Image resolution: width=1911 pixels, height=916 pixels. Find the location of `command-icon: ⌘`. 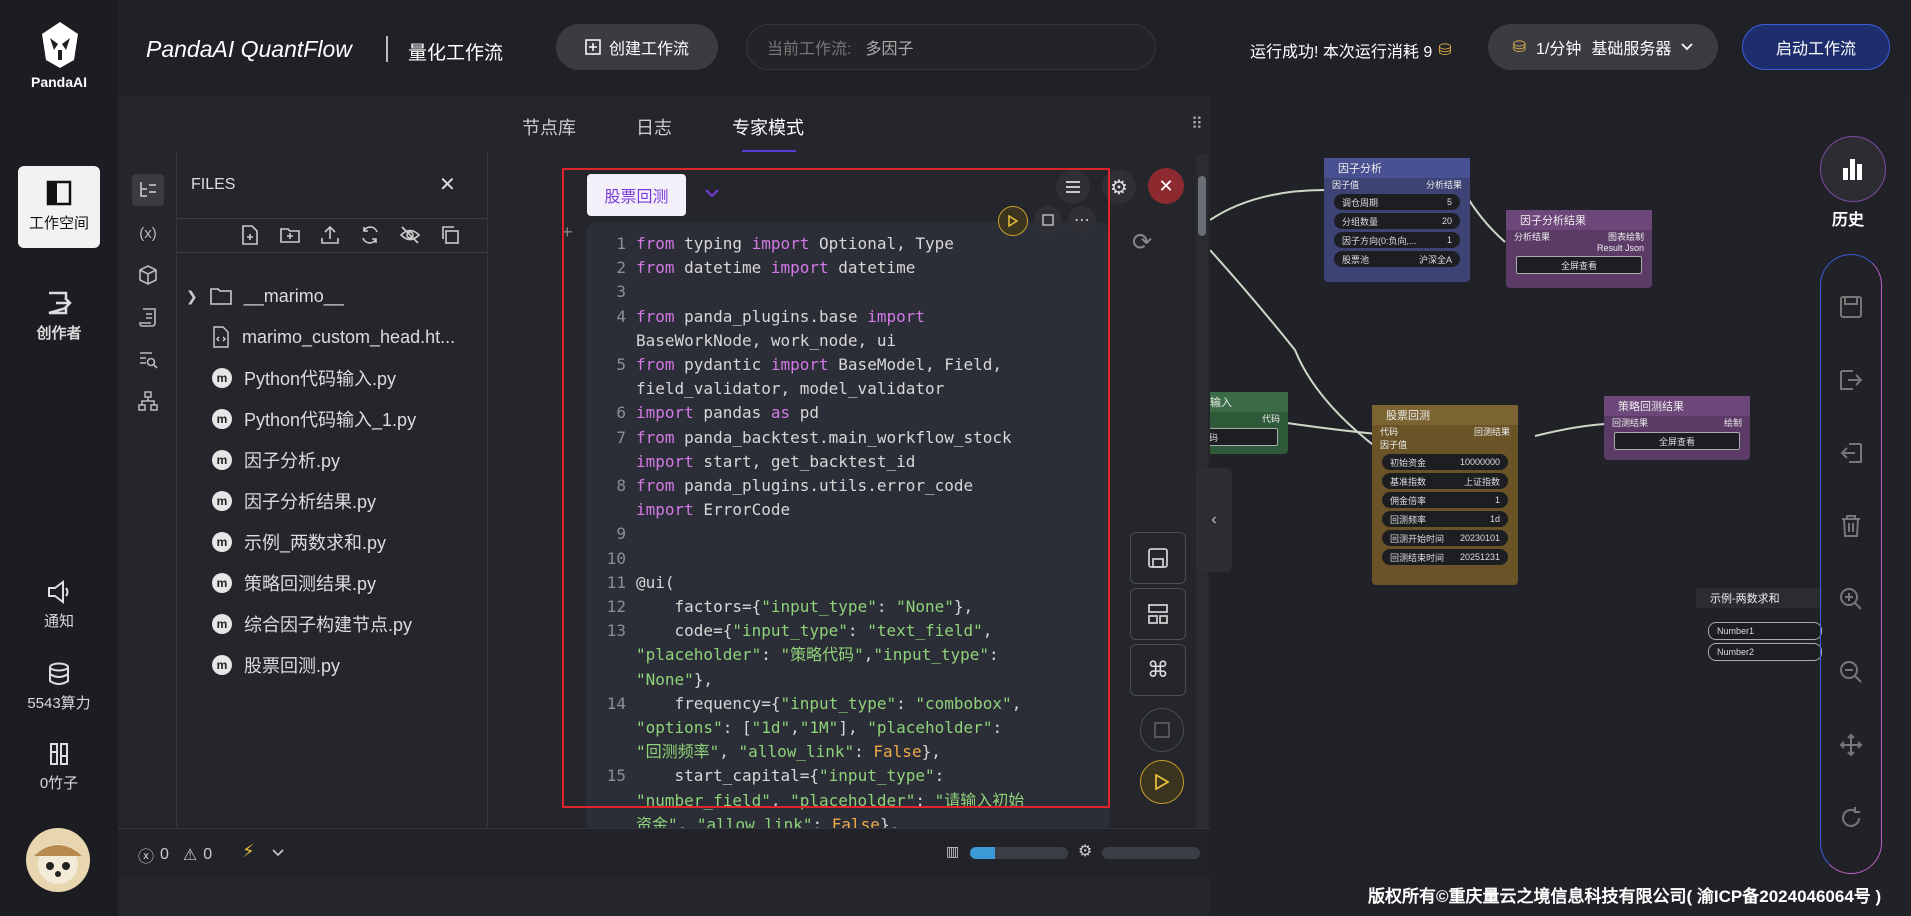

command-icon: ⌘ is located at coordinates (1158, 670).